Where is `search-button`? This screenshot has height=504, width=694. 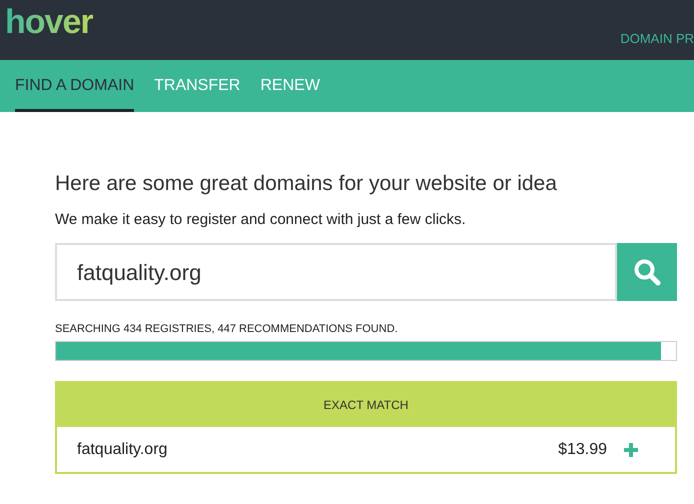 search-button is located at coordinates (647, 272).